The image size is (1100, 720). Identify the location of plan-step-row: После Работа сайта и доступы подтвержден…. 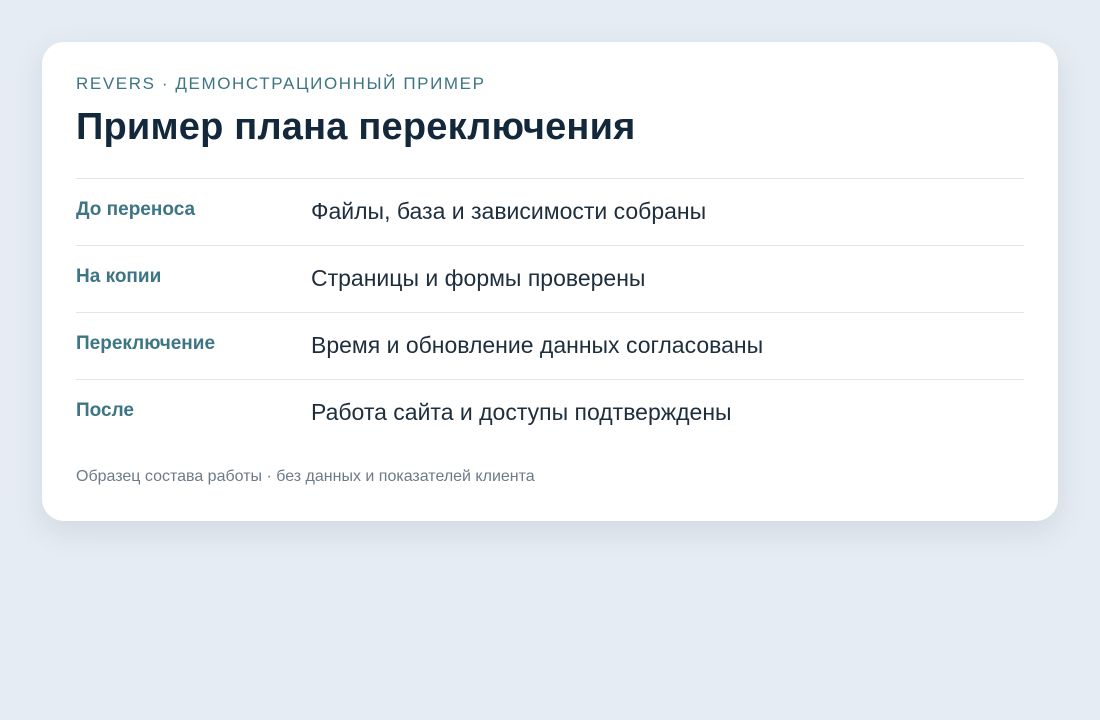
(550, 412).